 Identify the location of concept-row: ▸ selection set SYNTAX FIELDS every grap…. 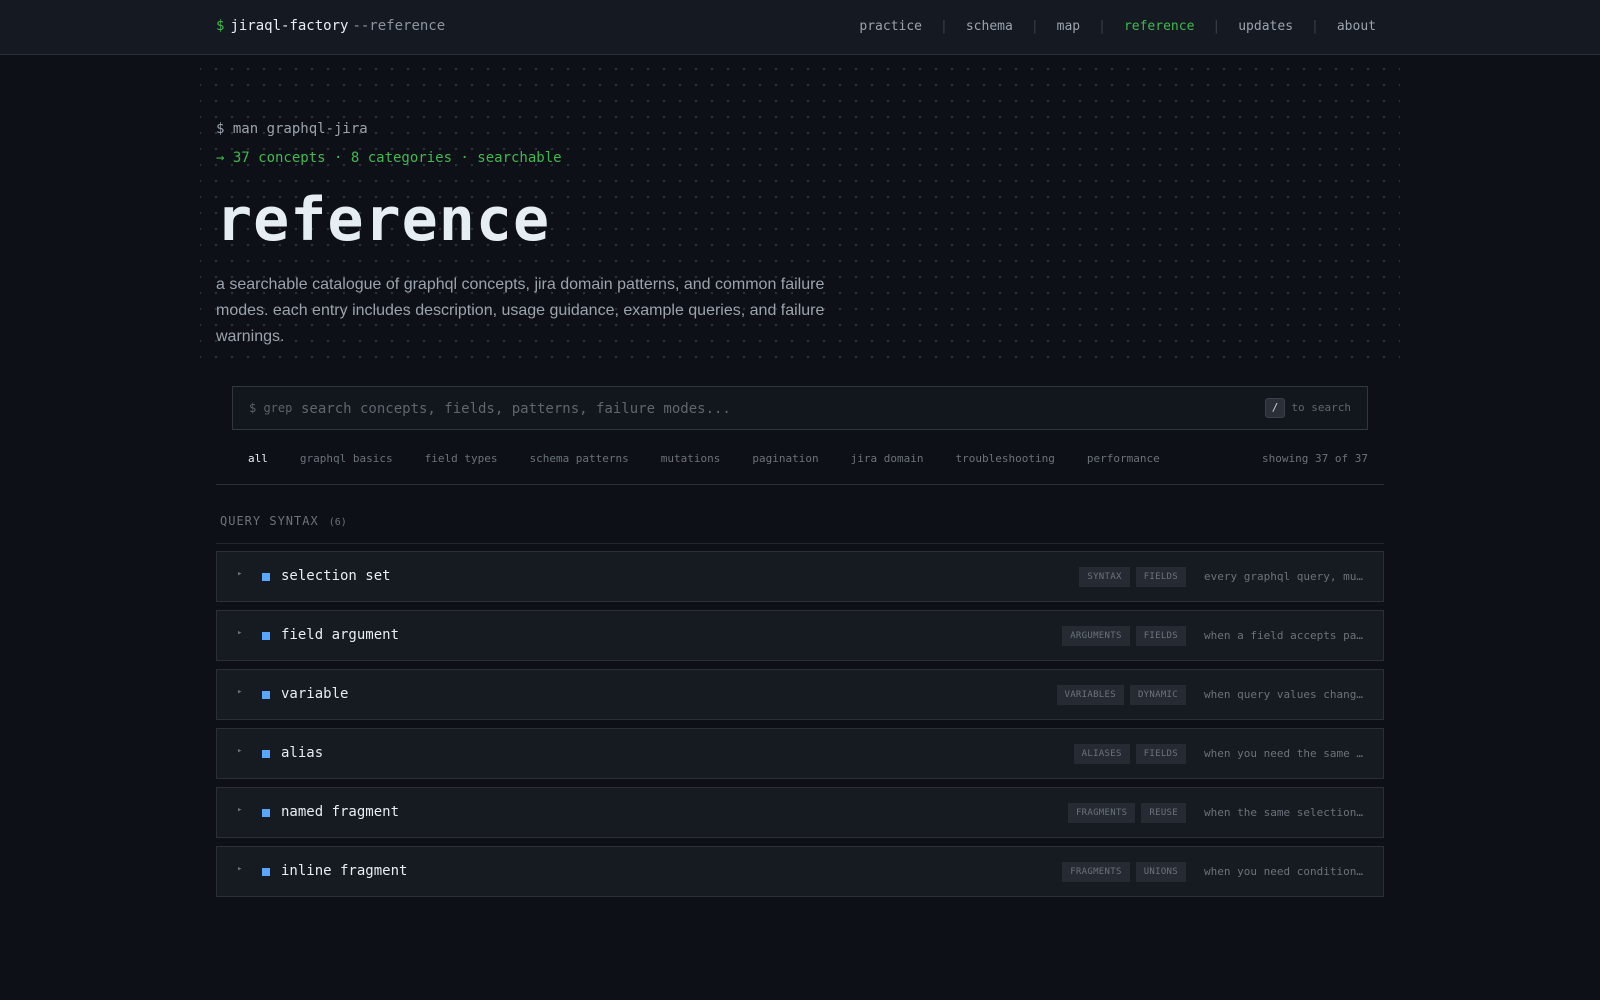
(800, 576).